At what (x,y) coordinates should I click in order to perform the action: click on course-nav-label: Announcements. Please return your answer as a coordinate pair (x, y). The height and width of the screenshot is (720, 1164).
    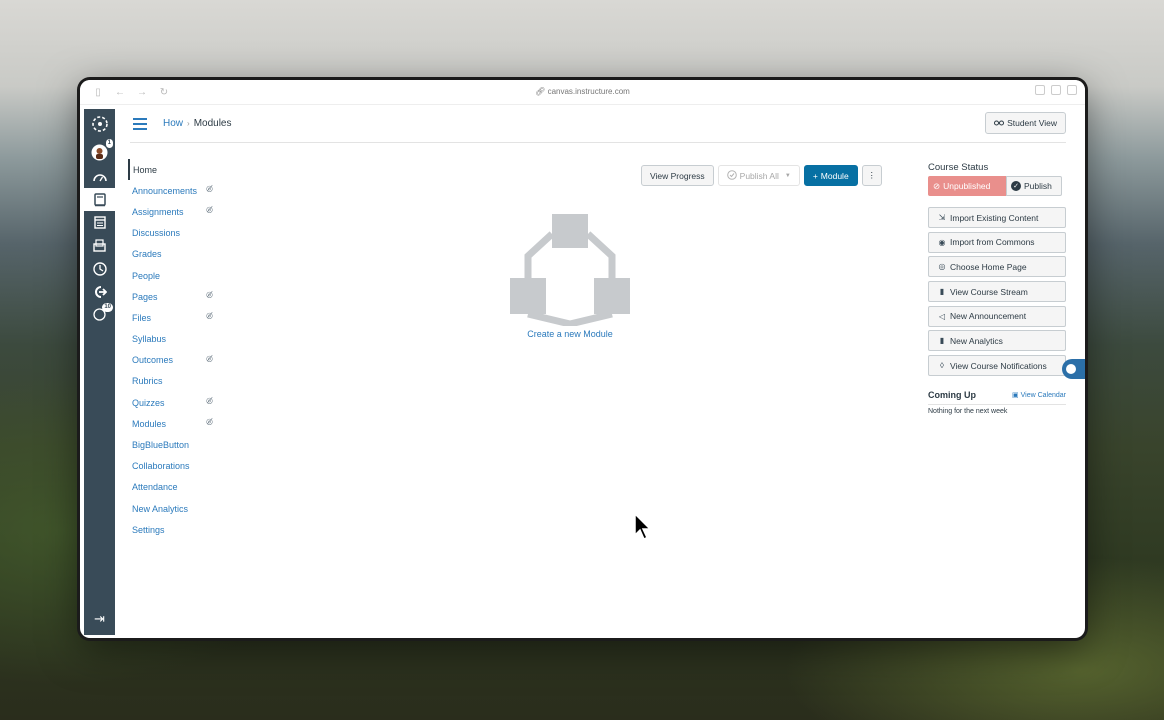
    Looking at the image, I should click on (165, 190).